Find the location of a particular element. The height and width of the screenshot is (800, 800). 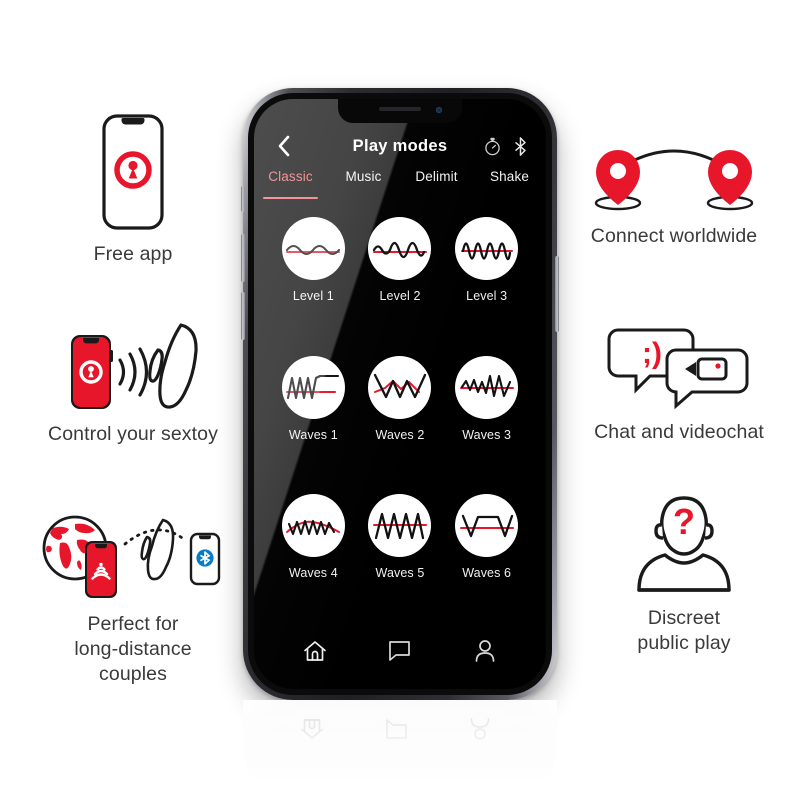

play-mode-label: Waves 3 is located at coordinates (487, 434).